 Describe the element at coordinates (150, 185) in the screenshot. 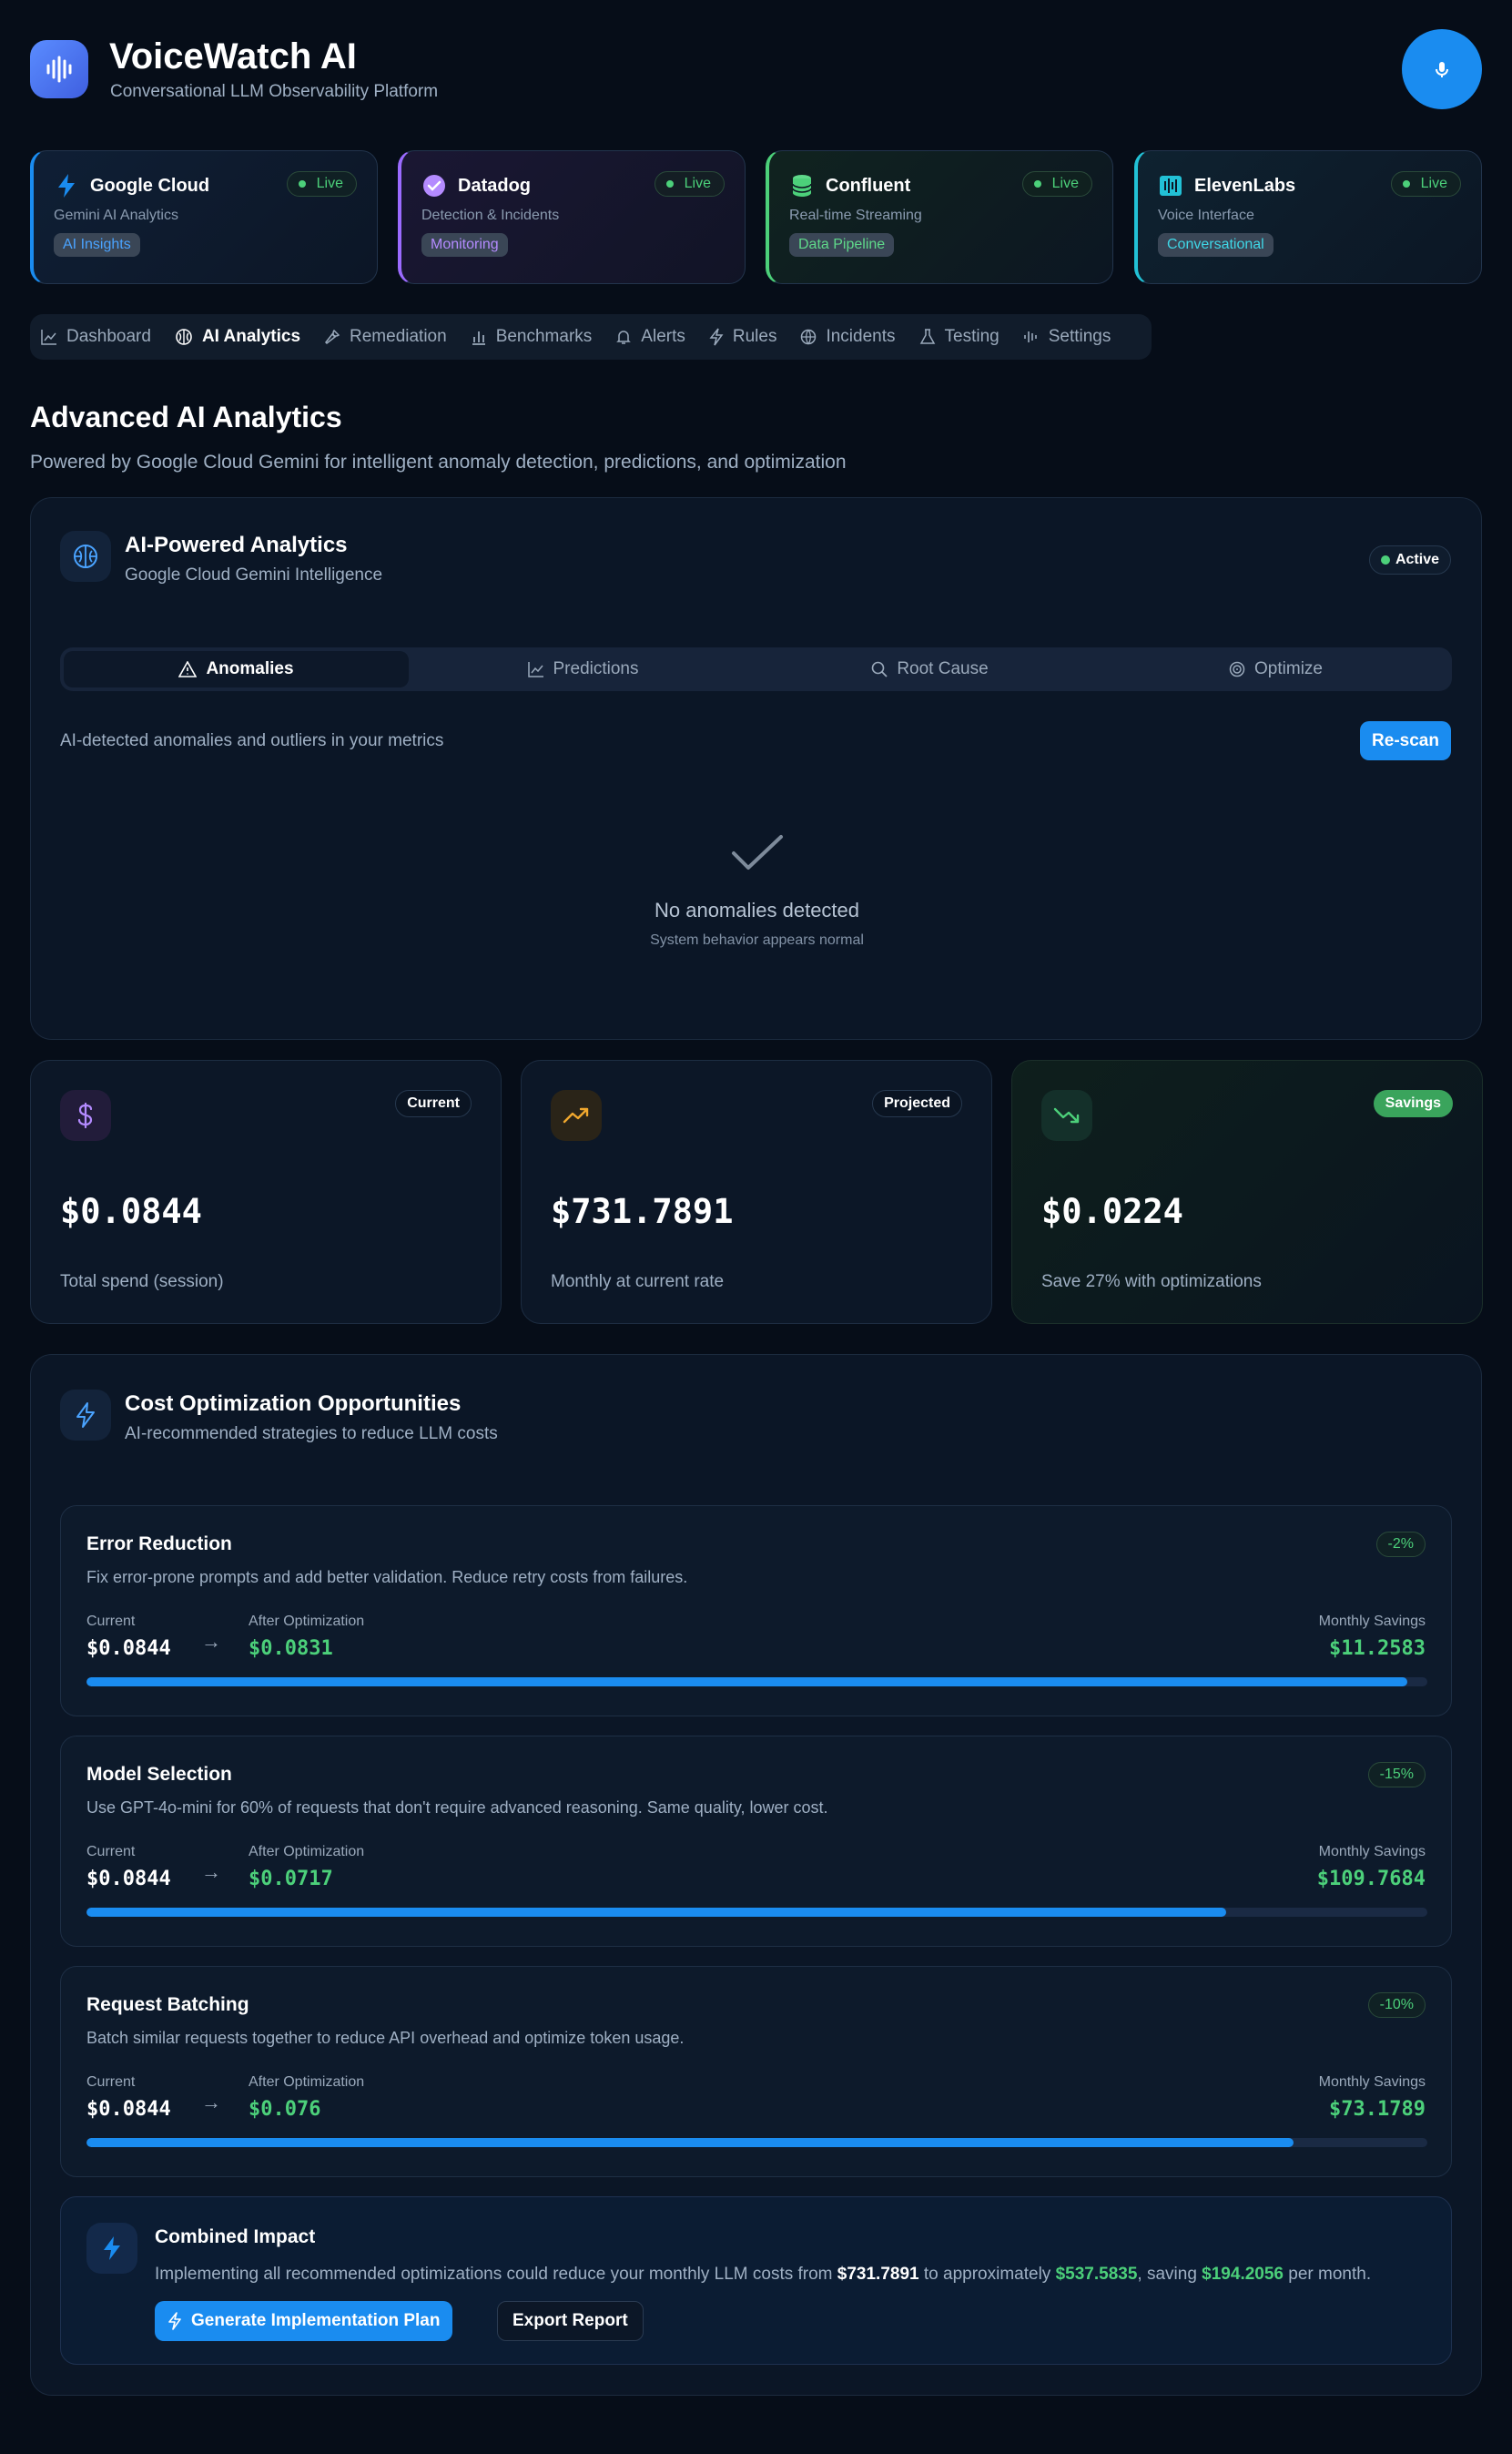

I see `integration-name: Google Cloud` at that location.